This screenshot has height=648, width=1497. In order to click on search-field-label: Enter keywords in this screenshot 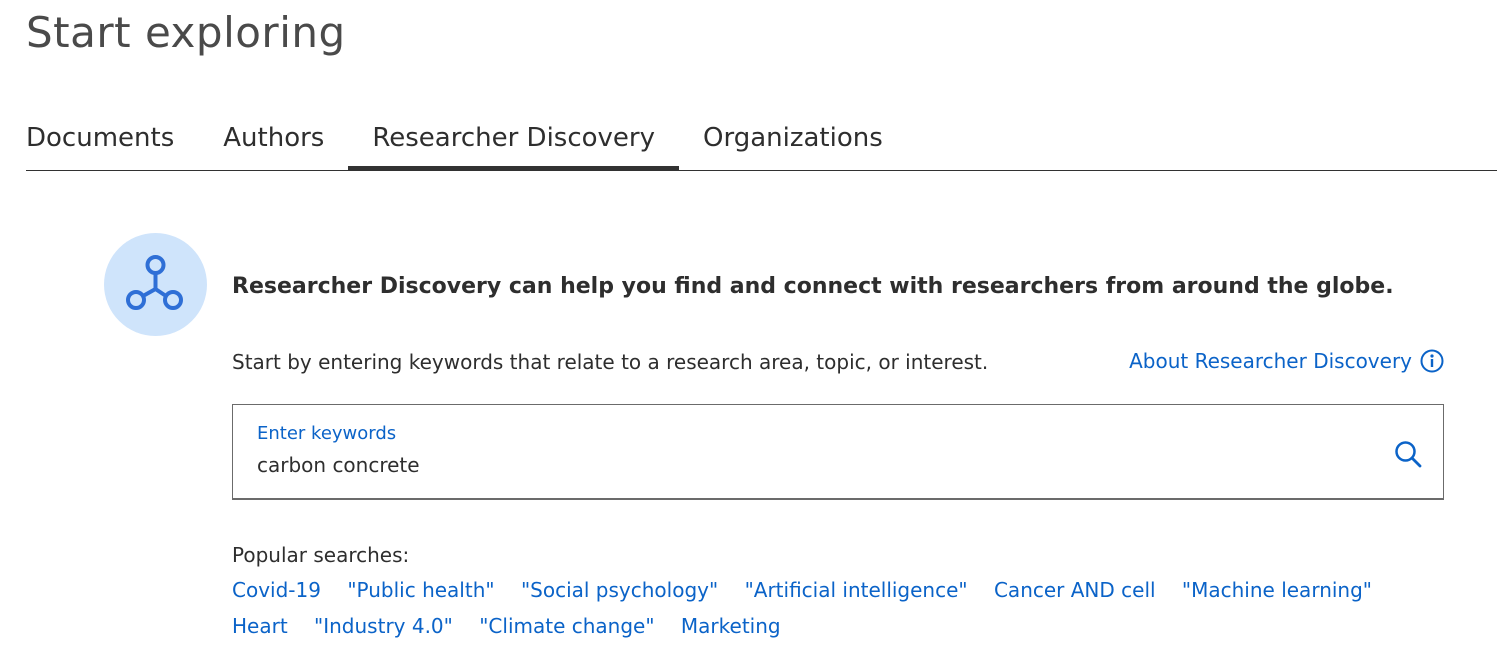, I will do `click(327, 433)`.